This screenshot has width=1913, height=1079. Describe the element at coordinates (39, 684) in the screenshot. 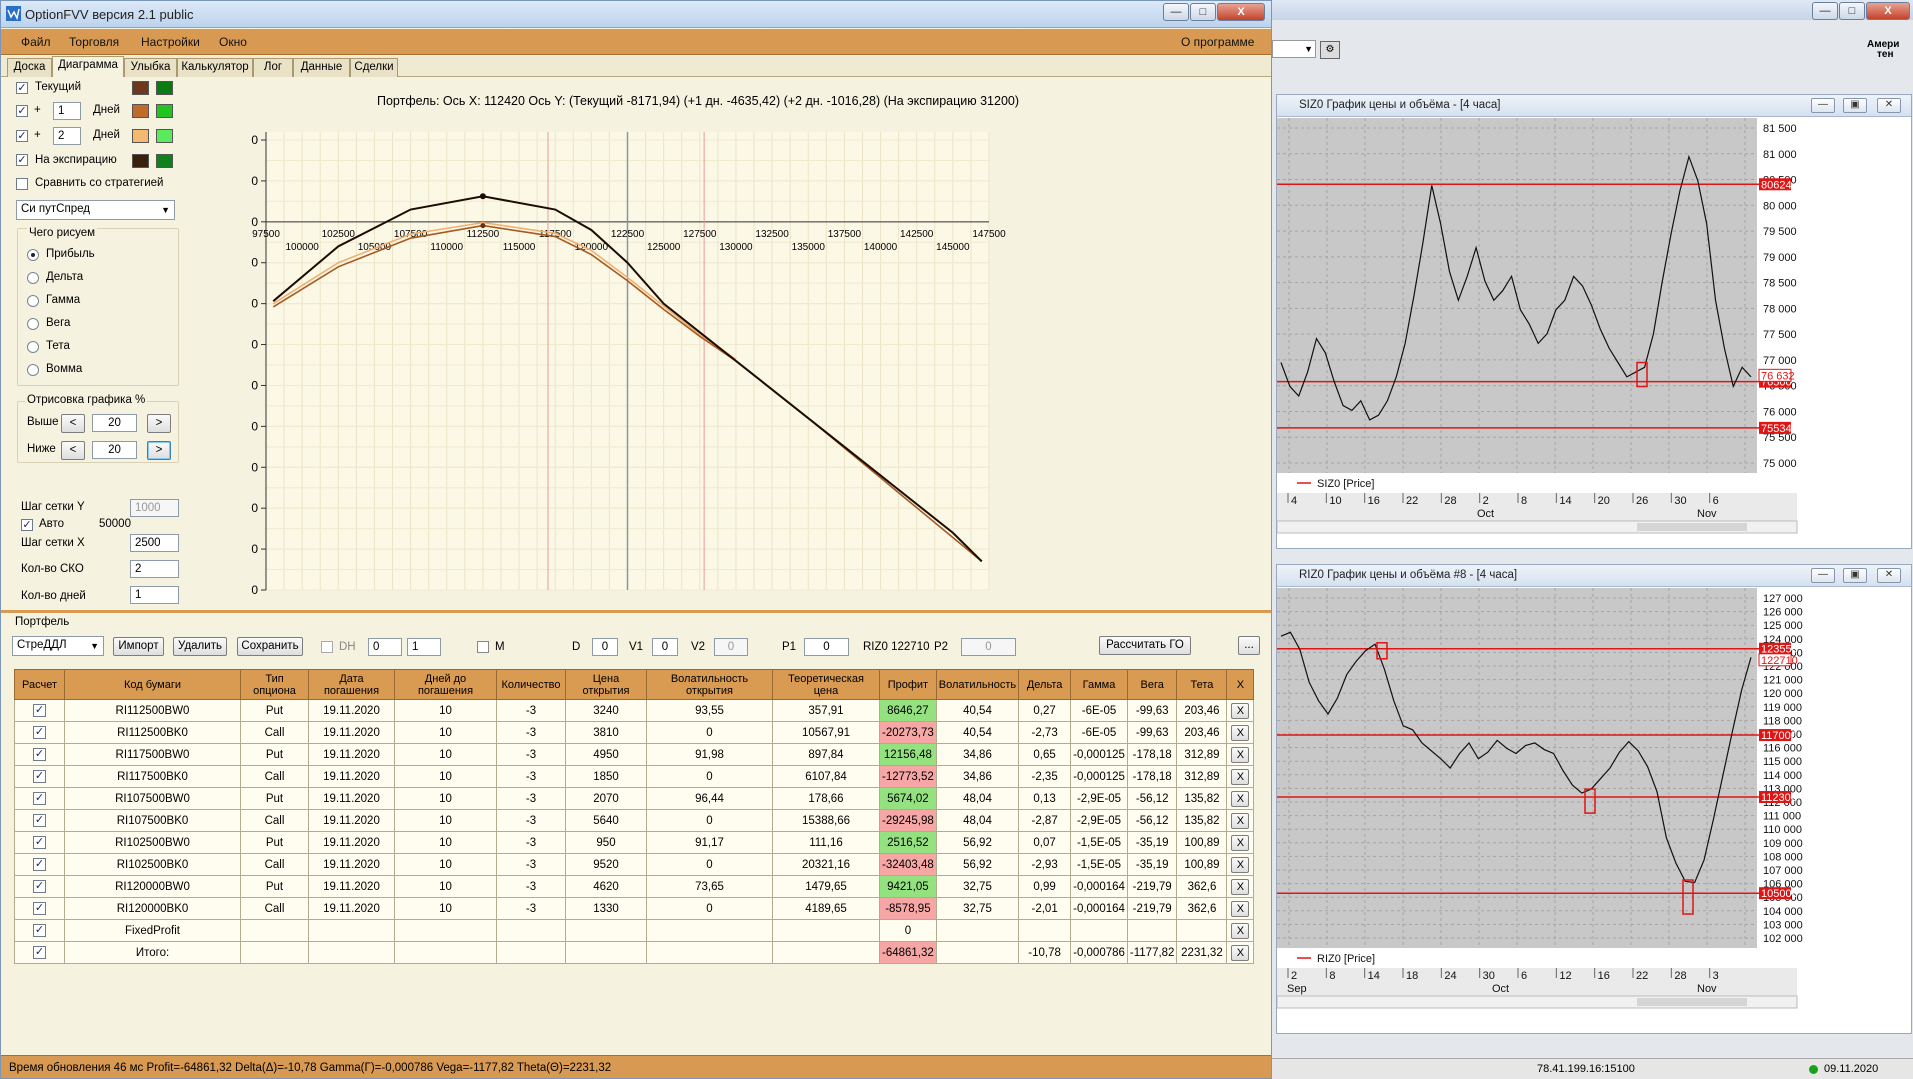

I see `column-header: Расчет` at that location.